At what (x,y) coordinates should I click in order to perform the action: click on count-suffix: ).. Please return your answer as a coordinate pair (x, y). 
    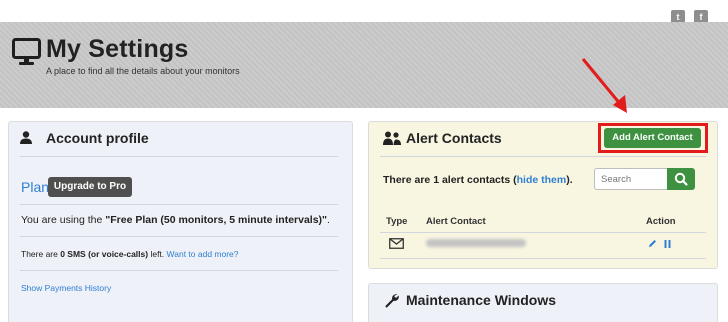
    Looking at the image, I should click on (569, 180).